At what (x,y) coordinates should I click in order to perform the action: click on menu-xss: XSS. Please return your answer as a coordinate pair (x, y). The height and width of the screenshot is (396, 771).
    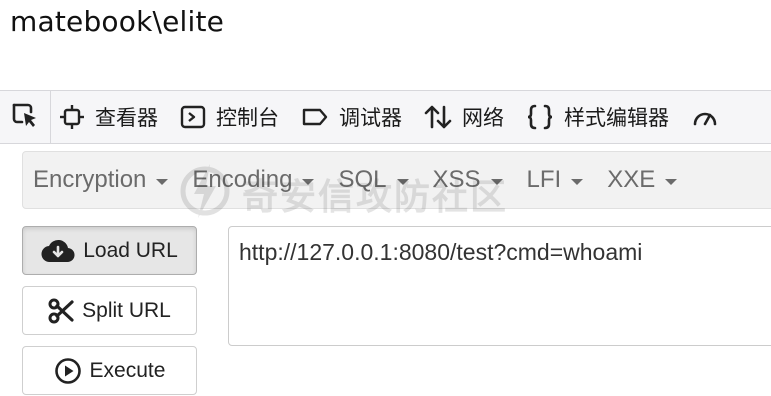
    Looking at the image, I should click on (468, 180).